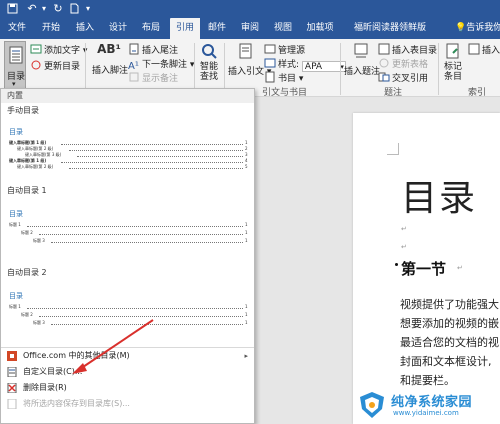 The image size is (500, 424). What do you see at coordinates (36, 49) in the screenshot?
I see `add-text-icon` at bounding box center [36, 49].